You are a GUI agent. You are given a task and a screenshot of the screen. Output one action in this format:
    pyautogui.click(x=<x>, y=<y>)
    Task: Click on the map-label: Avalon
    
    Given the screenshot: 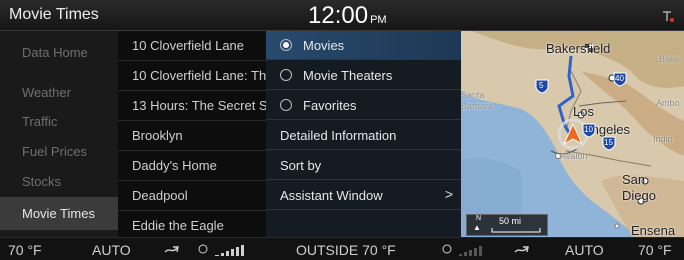 What is the action you would take?
    pyautogui.click(x=574, y=156)
    